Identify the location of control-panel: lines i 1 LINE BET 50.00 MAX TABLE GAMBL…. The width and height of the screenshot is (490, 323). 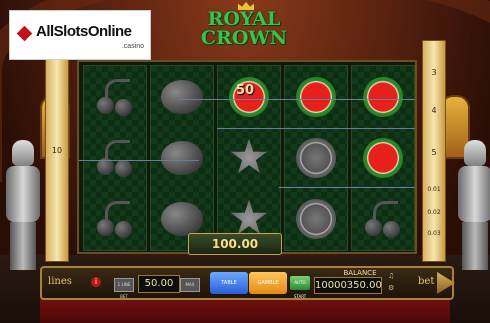
(247, 283).